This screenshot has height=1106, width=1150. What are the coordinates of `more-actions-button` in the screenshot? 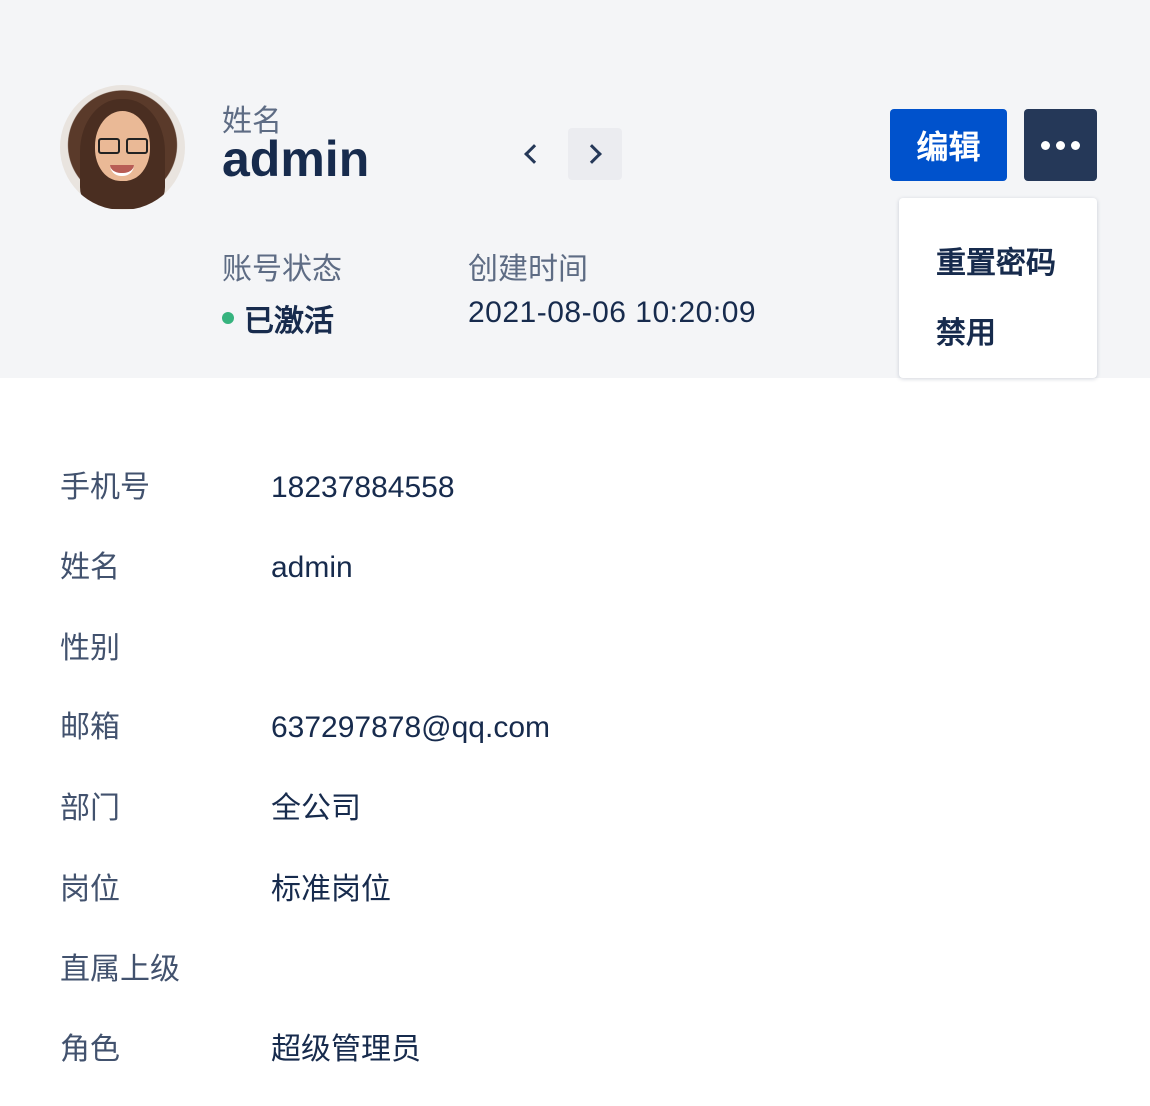 It's located at (1060, 145).